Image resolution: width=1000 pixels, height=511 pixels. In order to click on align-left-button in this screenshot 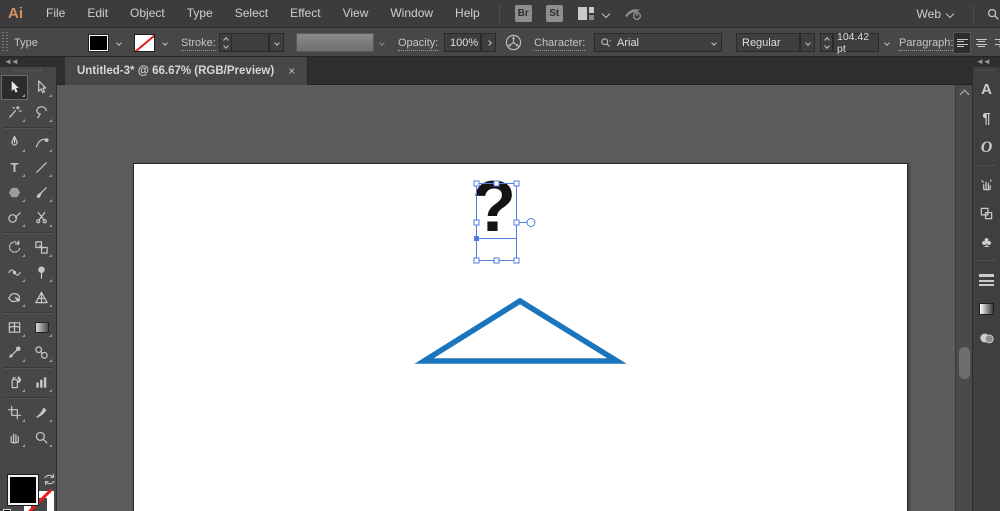, I will do `click(962, 43)`.